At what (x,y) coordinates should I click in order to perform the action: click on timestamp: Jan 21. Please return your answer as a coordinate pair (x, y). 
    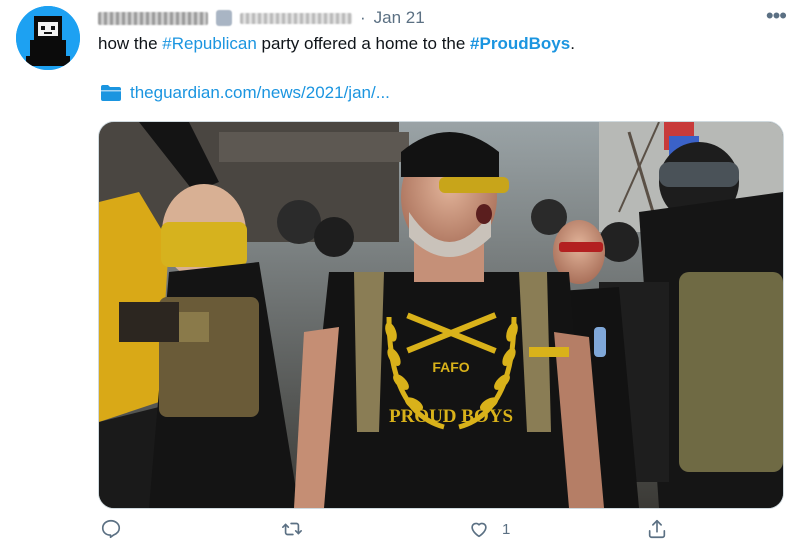
    Looking at the image, I should click on (399, 18).